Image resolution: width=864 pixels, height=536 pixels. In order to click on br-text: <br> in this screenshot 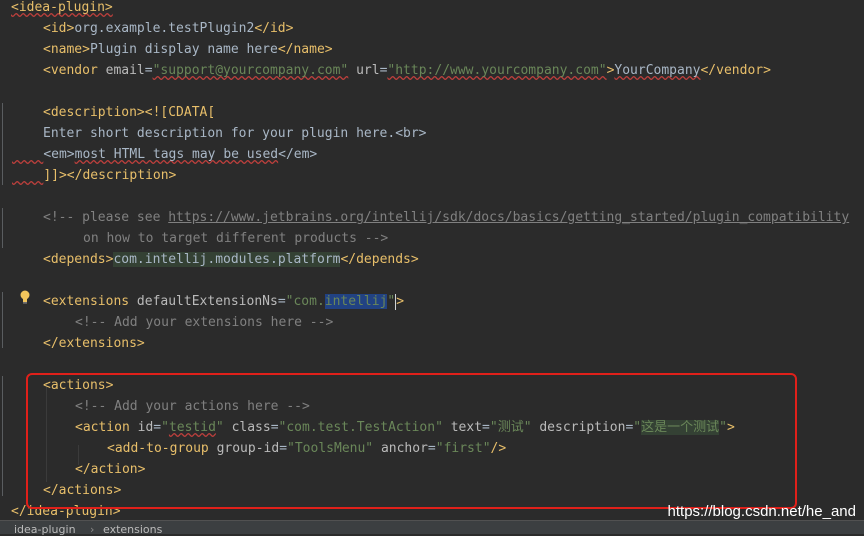, I will do `click(411, 133)`.